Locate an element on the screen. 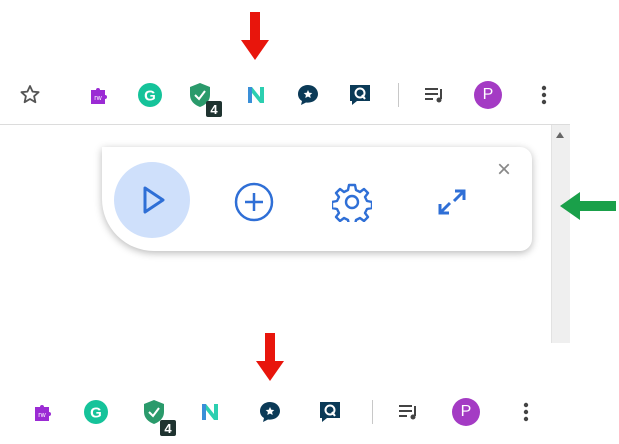  red-down-arrow-top is located at coordinates (255, 37).